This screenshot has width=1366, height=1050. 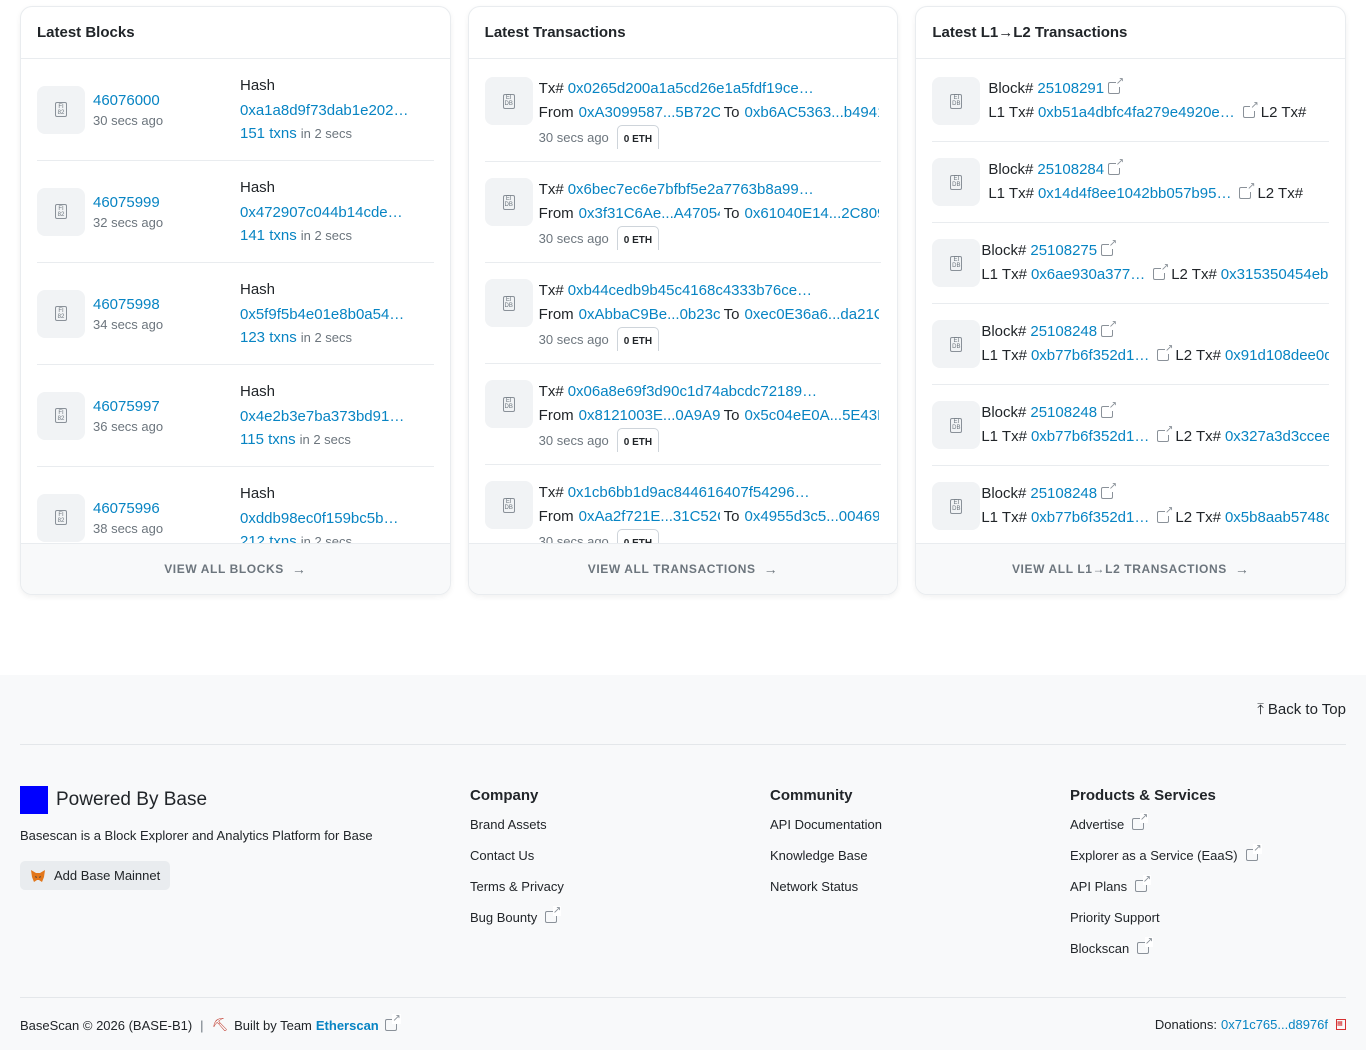 What do you see at coordinates (649, 113) in the screenshot?
I see `tx-from-link: 0xA3099587...5B72C2` at bounding box center [649, 113].